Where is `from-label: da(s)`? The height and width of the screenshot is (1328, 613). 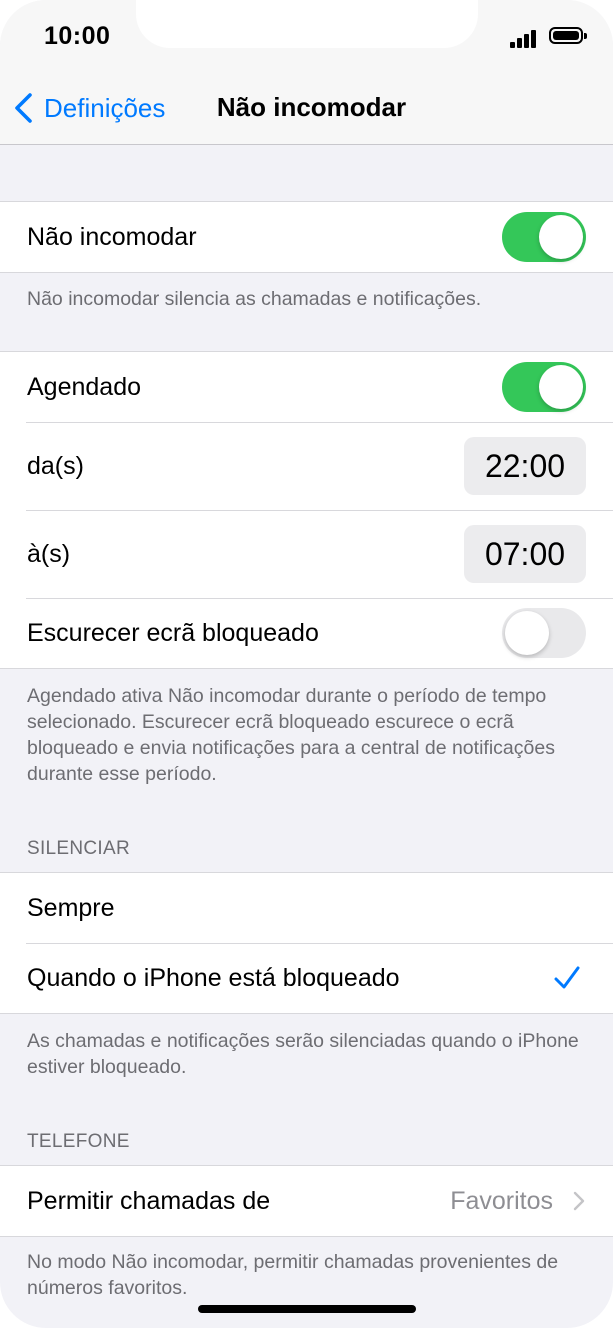
from-label: da(s) is located at coordinates (55, 465).